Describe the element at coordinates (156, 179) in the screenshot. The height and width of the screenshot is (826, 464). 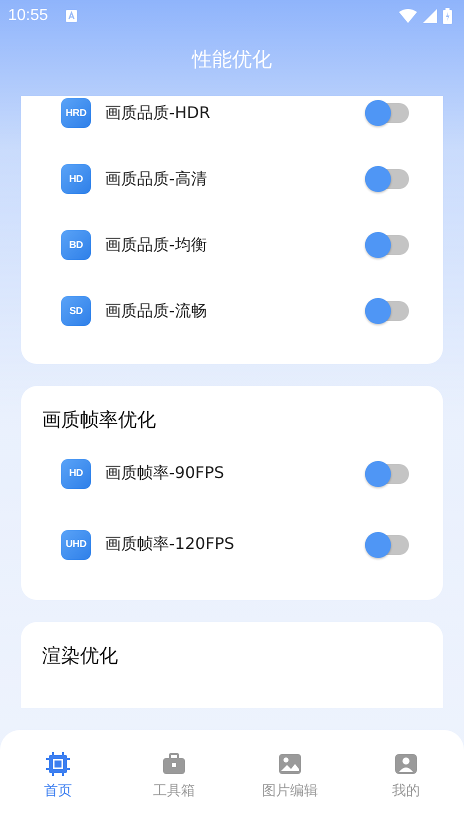
I see `setting-label: 画质品质-高清` at that location.